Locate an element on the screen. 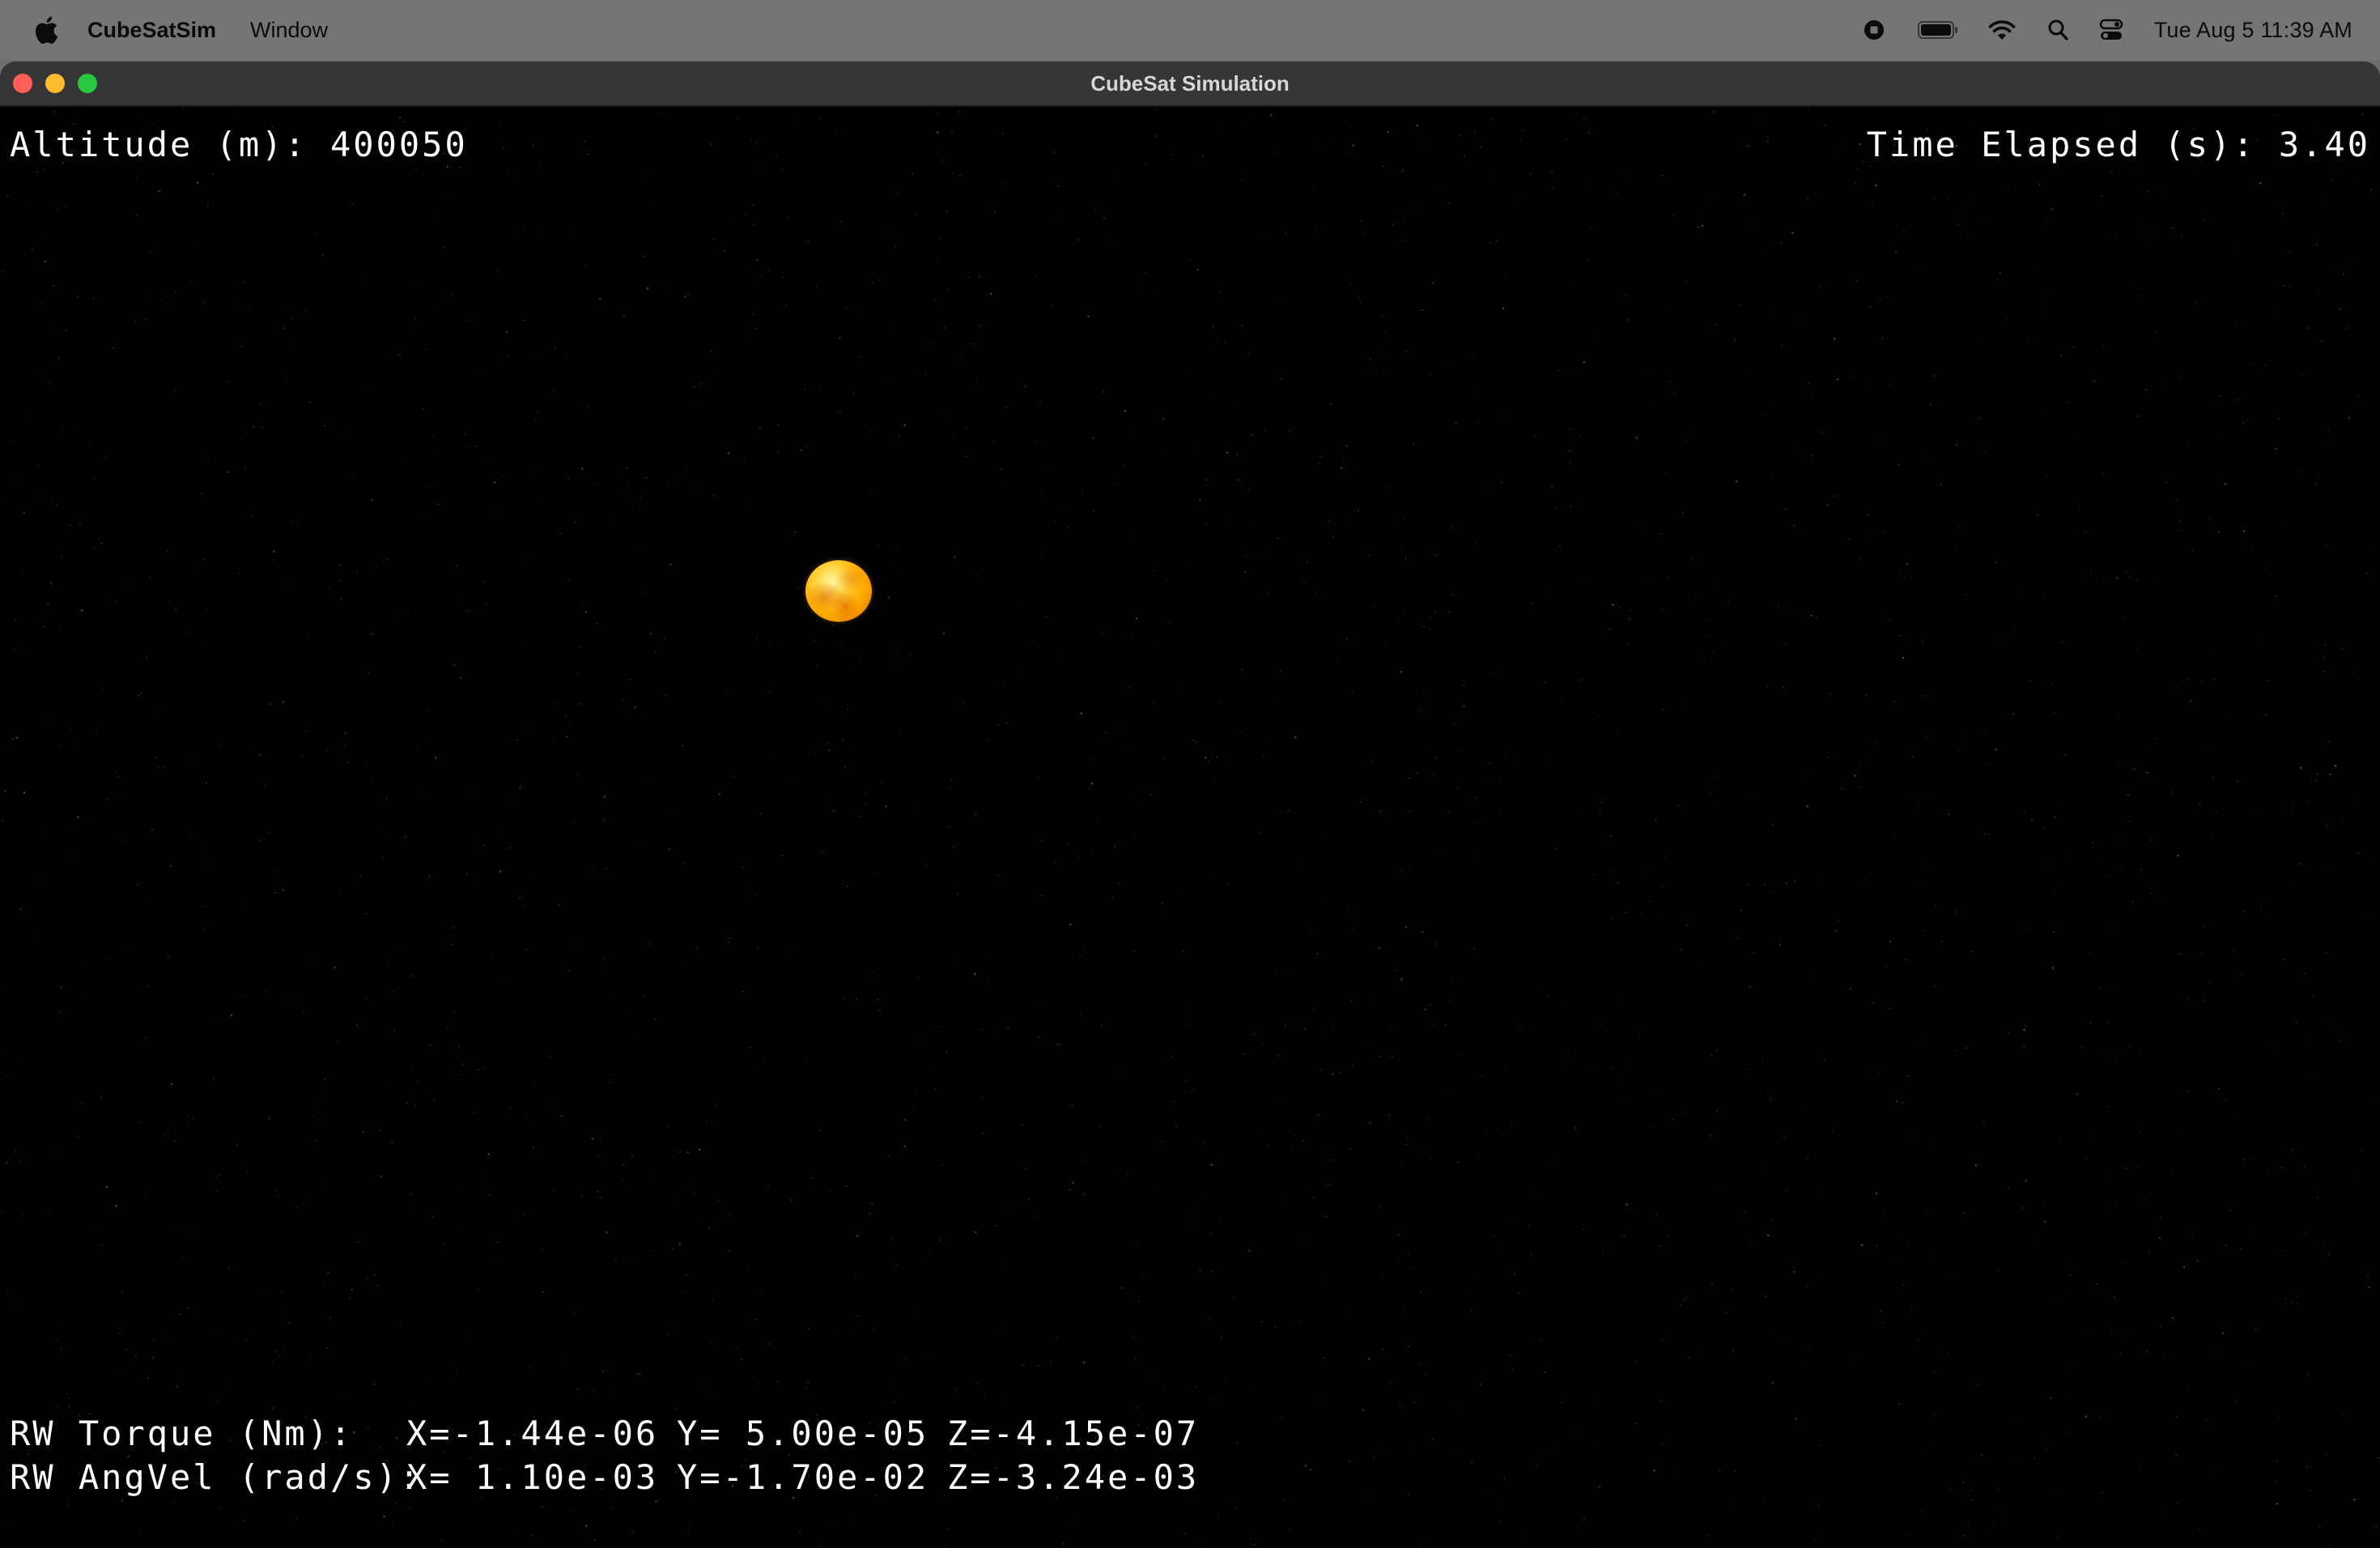  window-titlebar: CubeSat Simulation is located at coordinates (1190, 84).